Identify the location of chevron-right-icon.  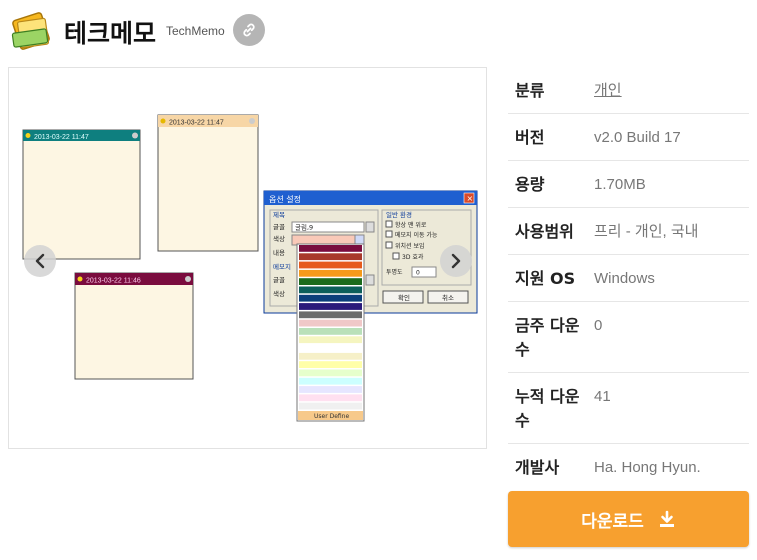
(456, 261).